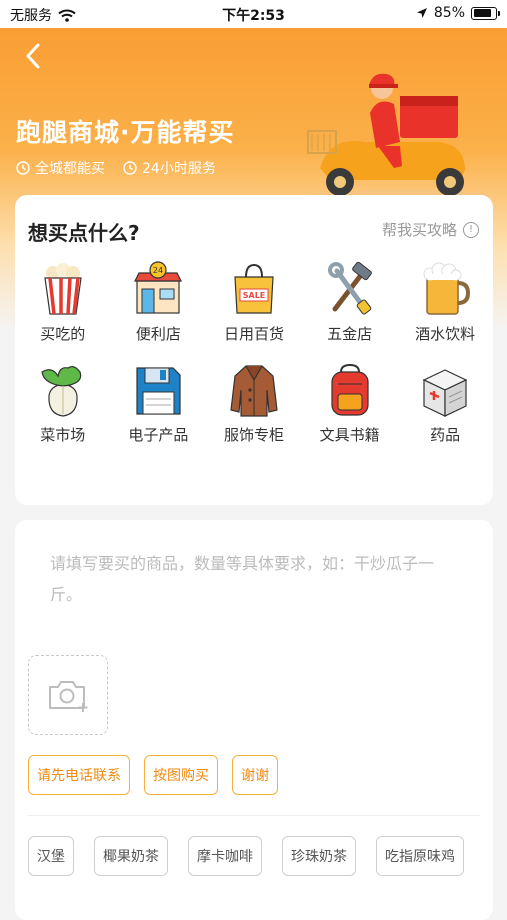  I want to click on suggested-item-chip: 摩卡咖啡, so click(225, 856).